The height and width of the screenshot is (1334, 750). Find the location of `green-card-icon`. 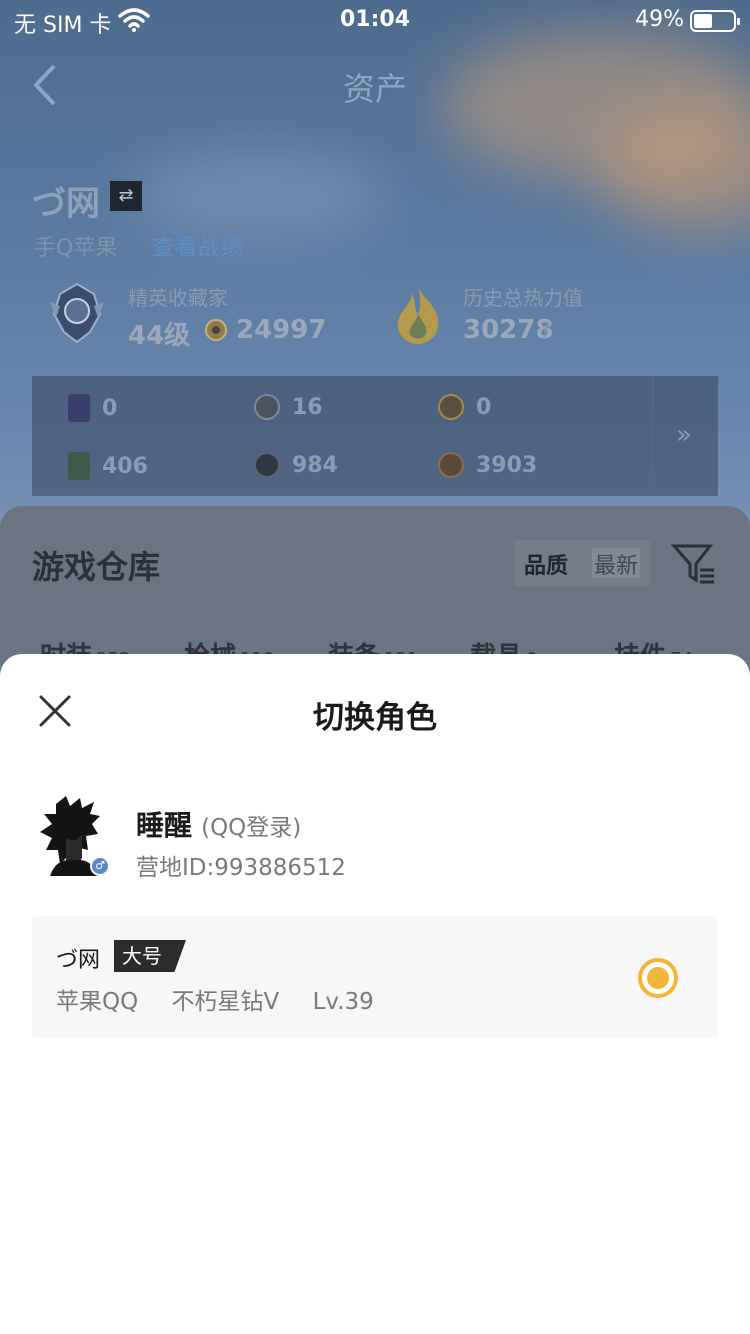

green-card-icon is located at coordinates (79, 466).